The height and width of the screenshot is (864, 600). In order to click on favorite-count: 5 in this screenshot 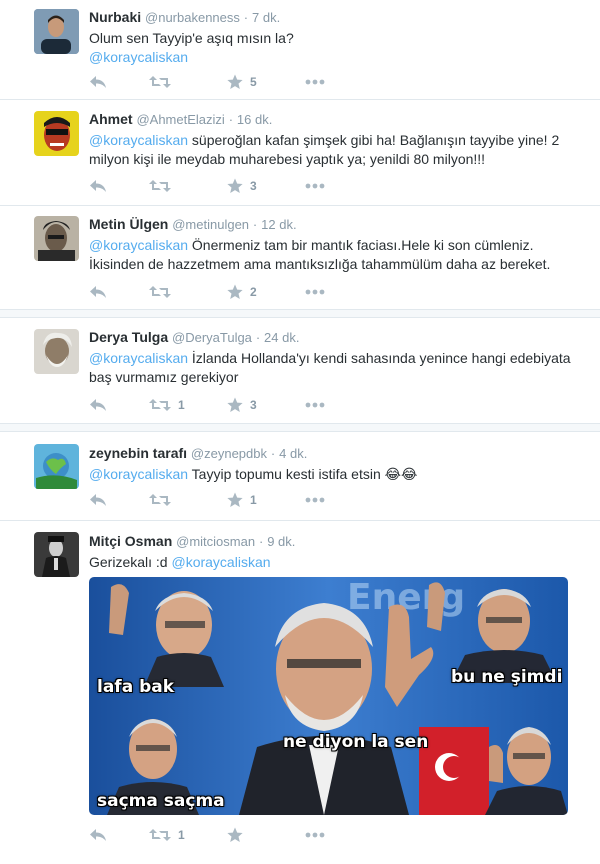, I will do `click(253, 82)`.